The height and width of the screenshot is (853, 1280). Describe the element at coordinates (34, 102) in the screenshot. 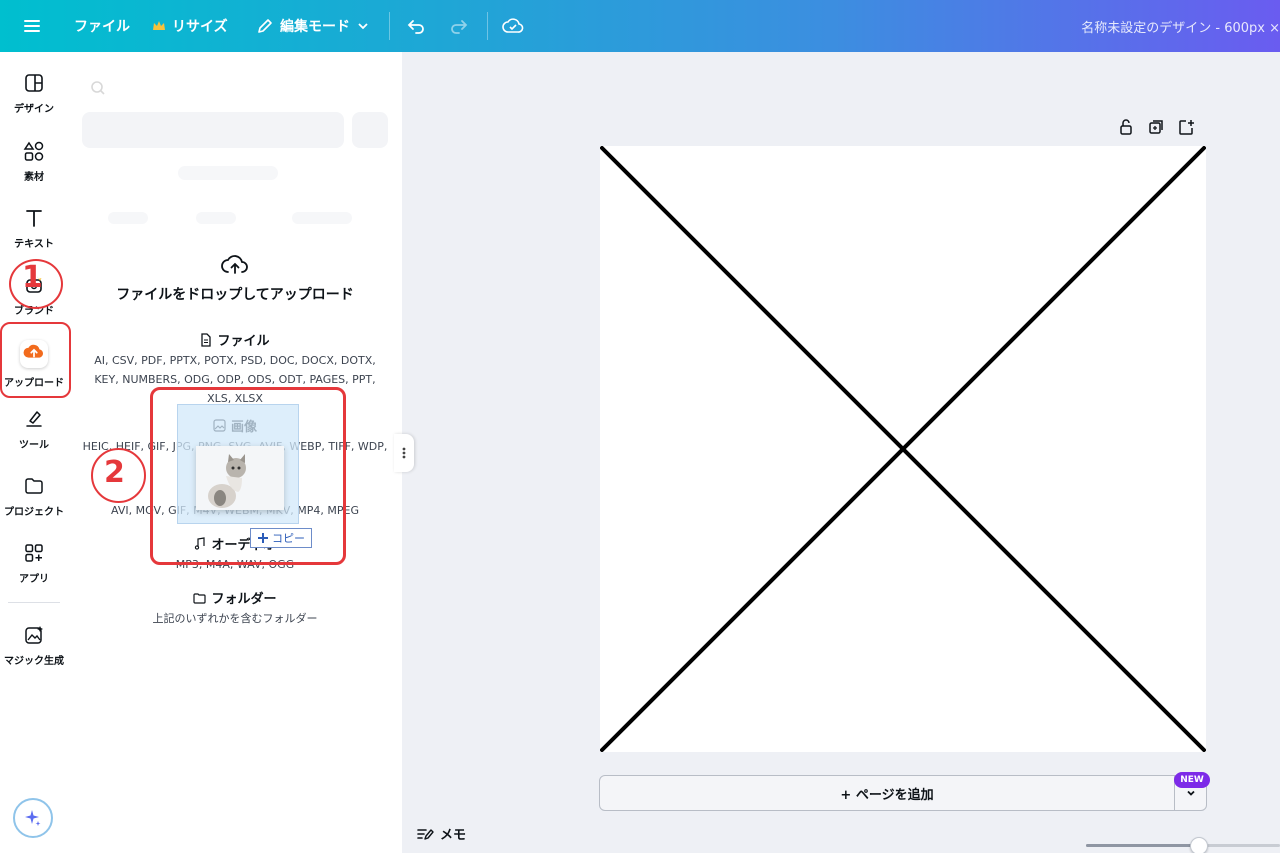

I see `rail-item-design: デザイン` at that location.